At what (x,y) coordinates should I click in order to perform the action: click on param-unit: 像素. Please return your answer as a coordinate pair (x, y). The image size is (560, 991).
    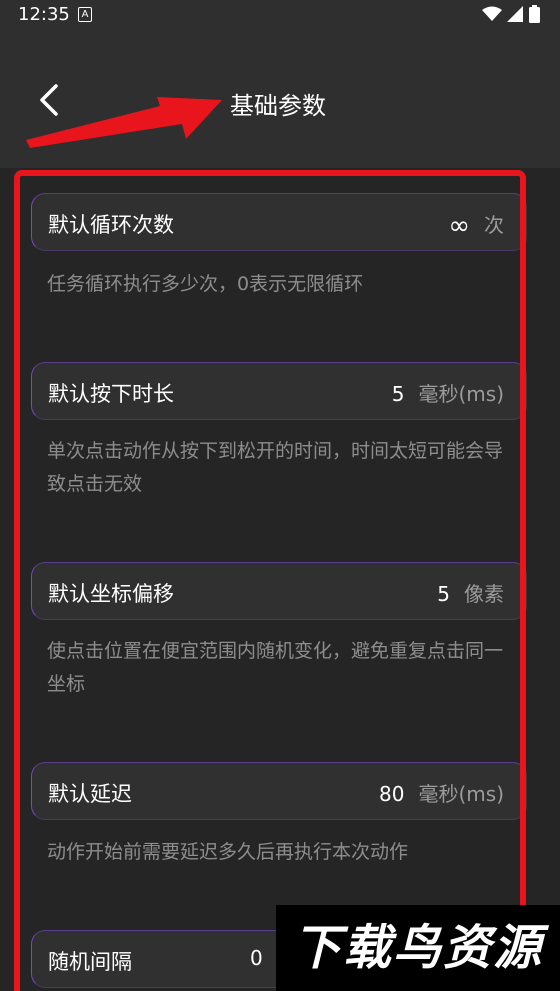
    Looking at the image, I should click on (484, 594).